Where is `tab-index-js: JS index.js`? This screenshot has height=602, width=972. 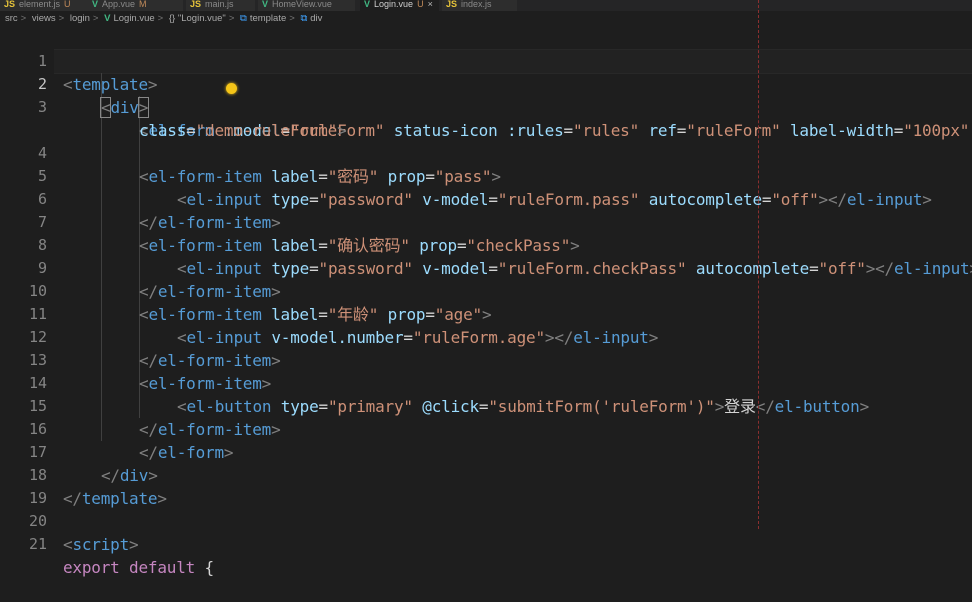 tab-index-js: JS index.js is located at coordinates (480, 5).